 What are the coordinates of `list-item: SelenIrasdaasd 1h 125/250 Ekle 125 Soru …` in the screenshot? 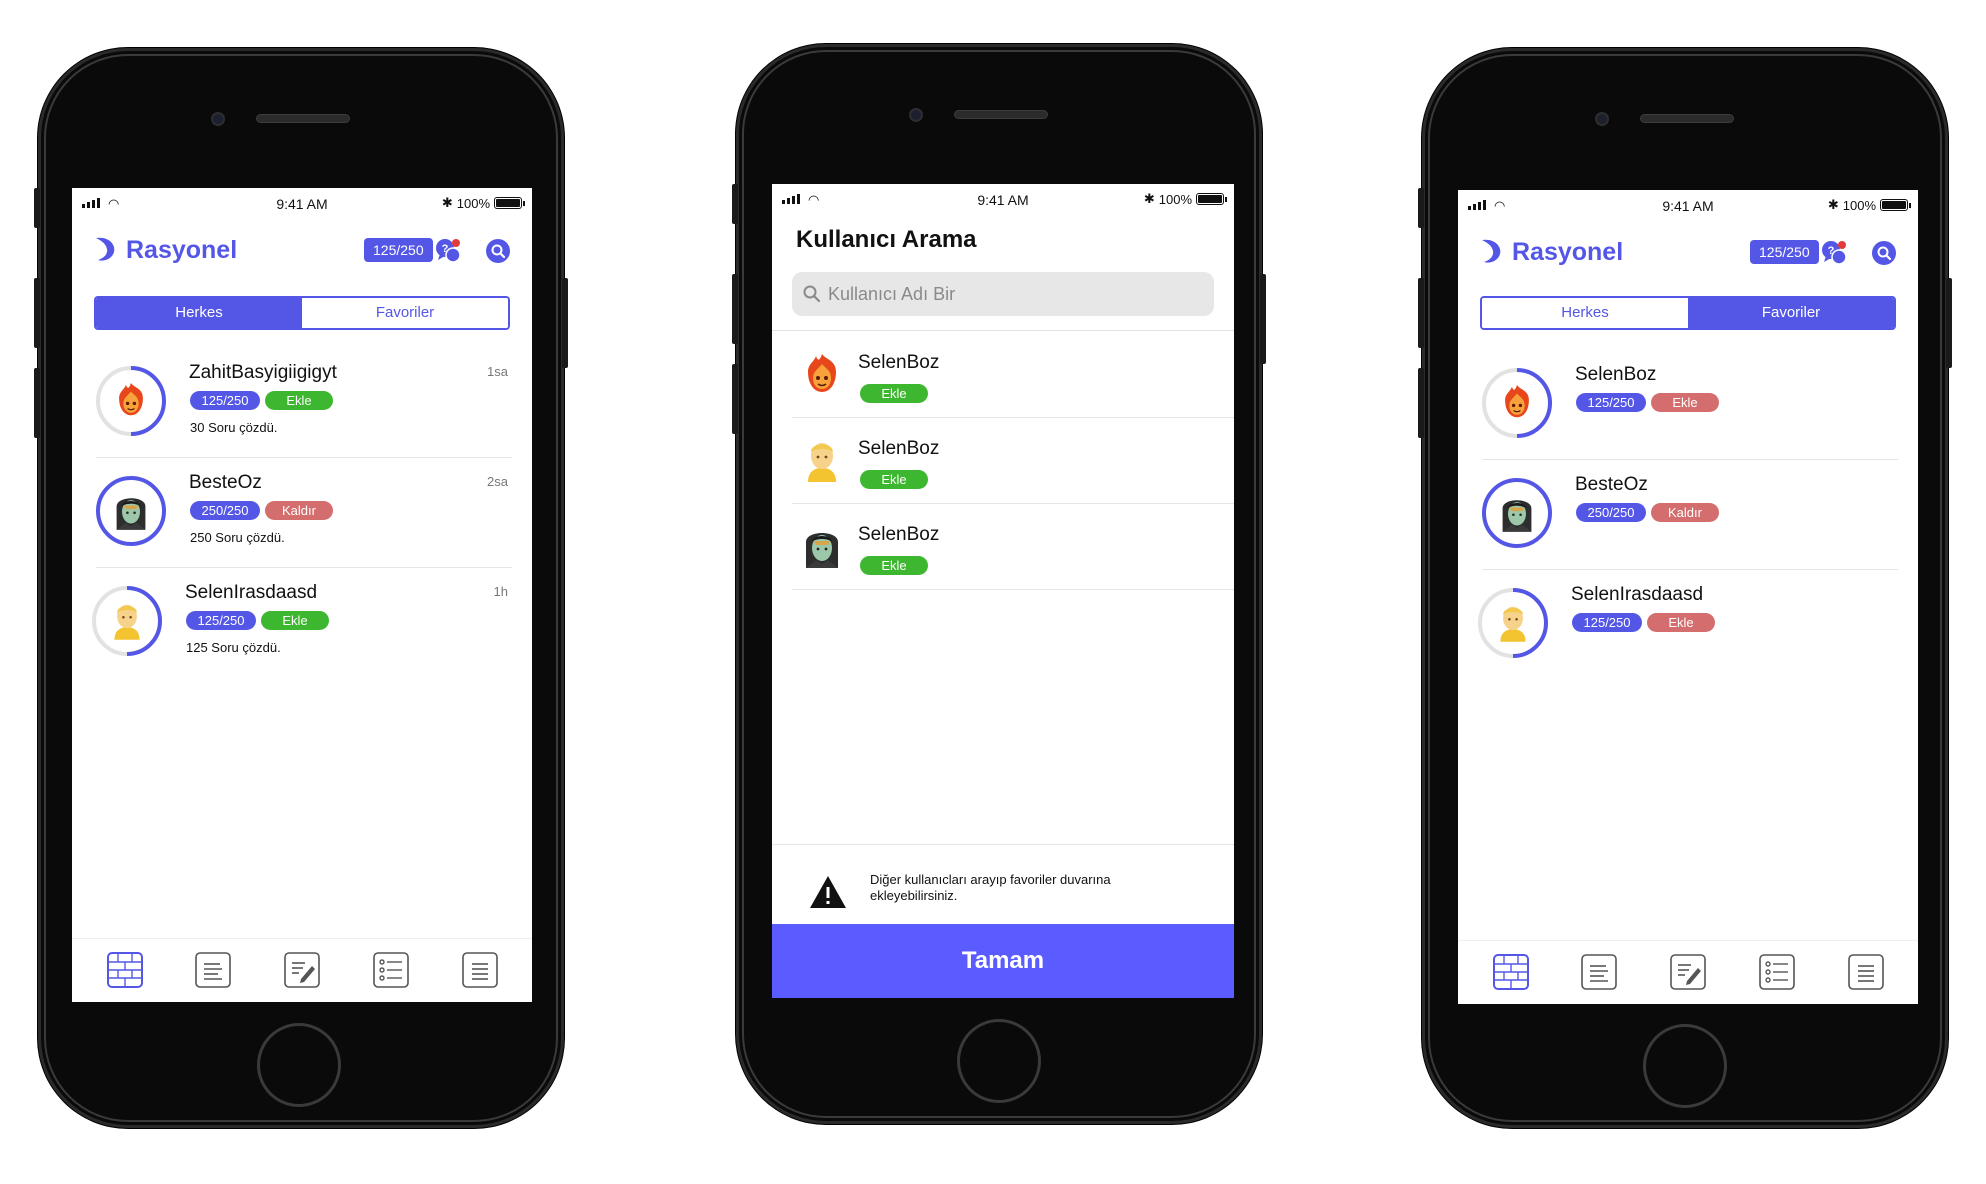 It's located at (302, 623).